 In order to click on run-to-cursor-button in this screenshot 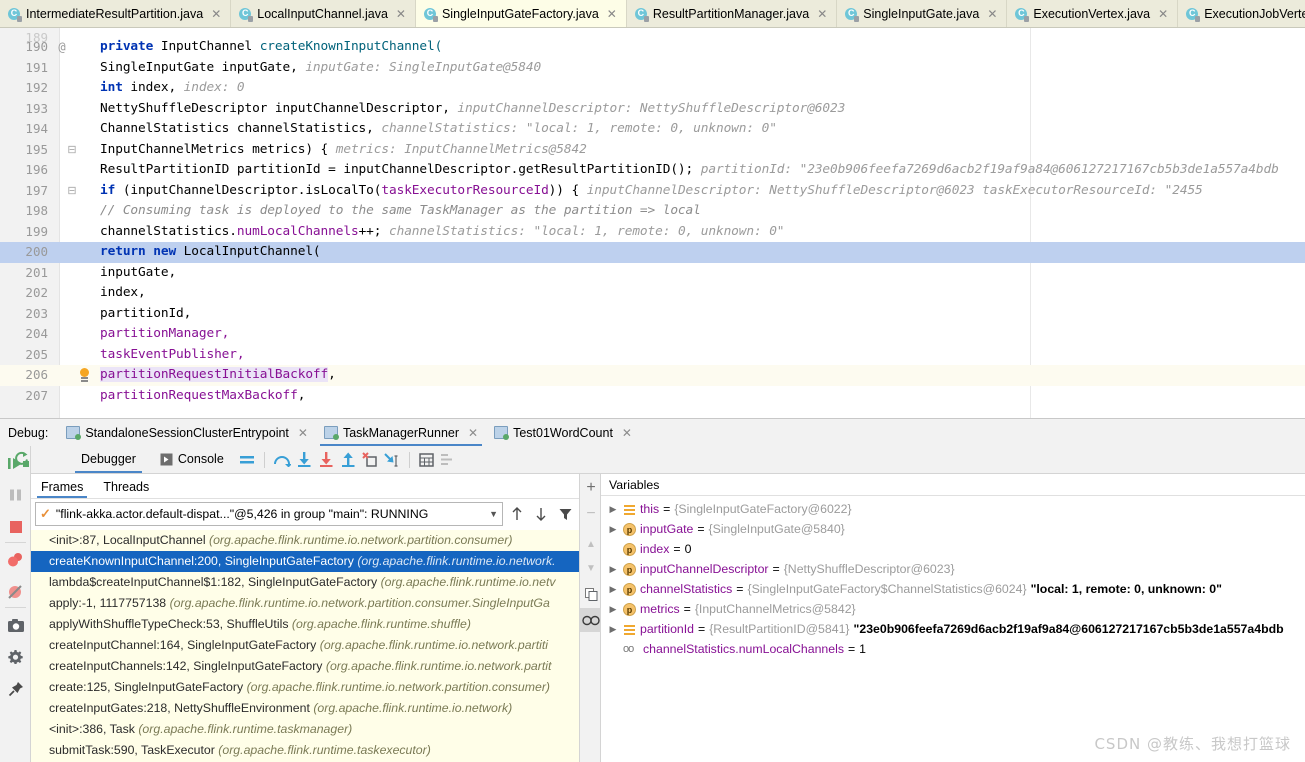, I will do `click(392, 460)`.